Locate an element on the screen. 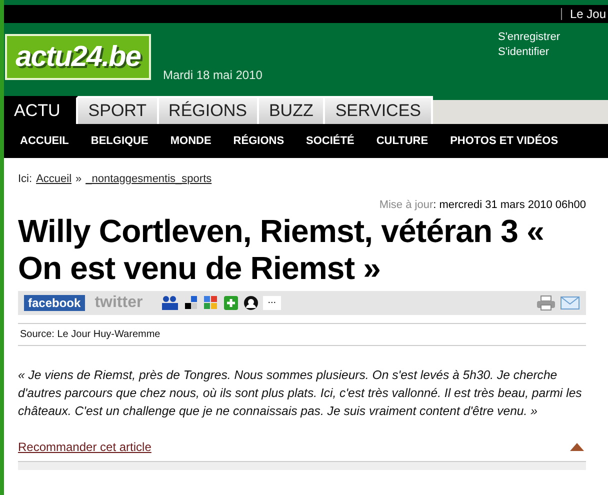  account-link: S'enregistrer is located at coordinates (529, 37).